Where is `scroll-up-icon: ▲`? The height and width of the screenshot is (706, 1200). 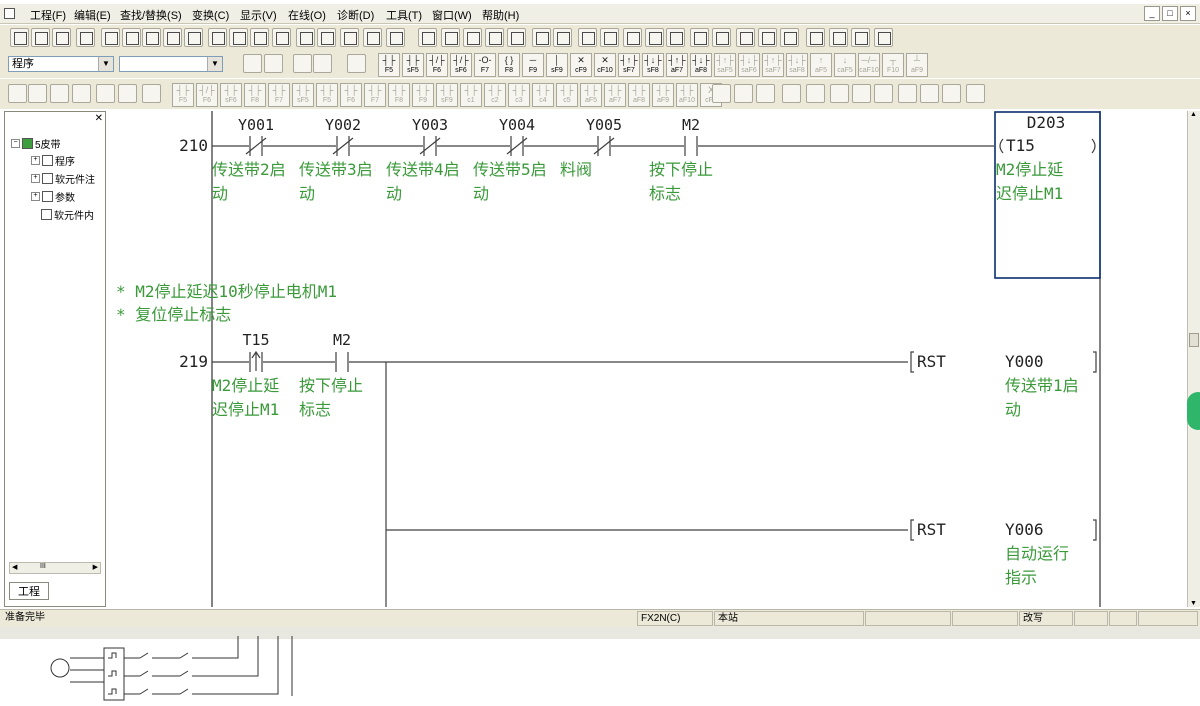
scroll-up-icon: ▲ is located at coordinates (1193, 114).